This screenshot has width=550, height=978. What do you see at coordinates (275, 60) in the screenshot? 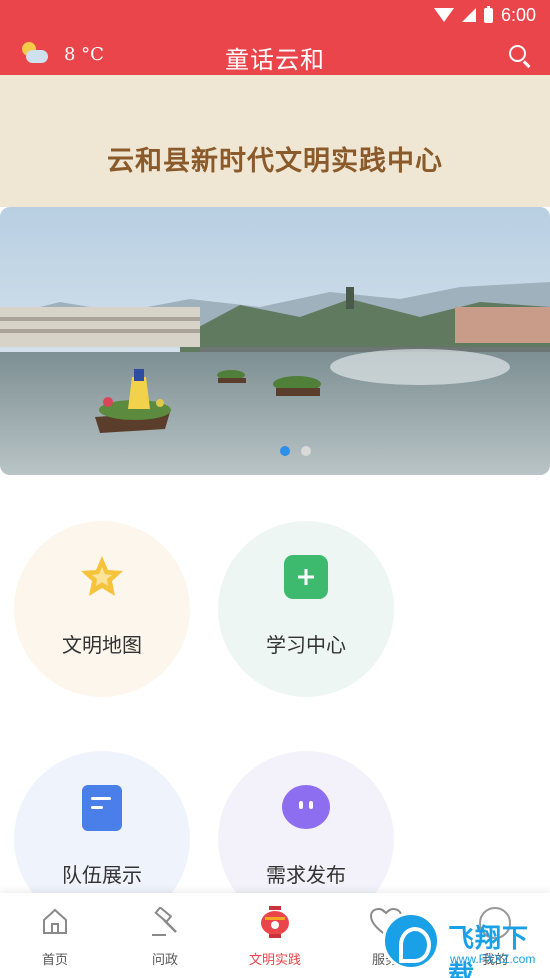
I see `app-title: 童话云和` at bounding box center [275, 60].